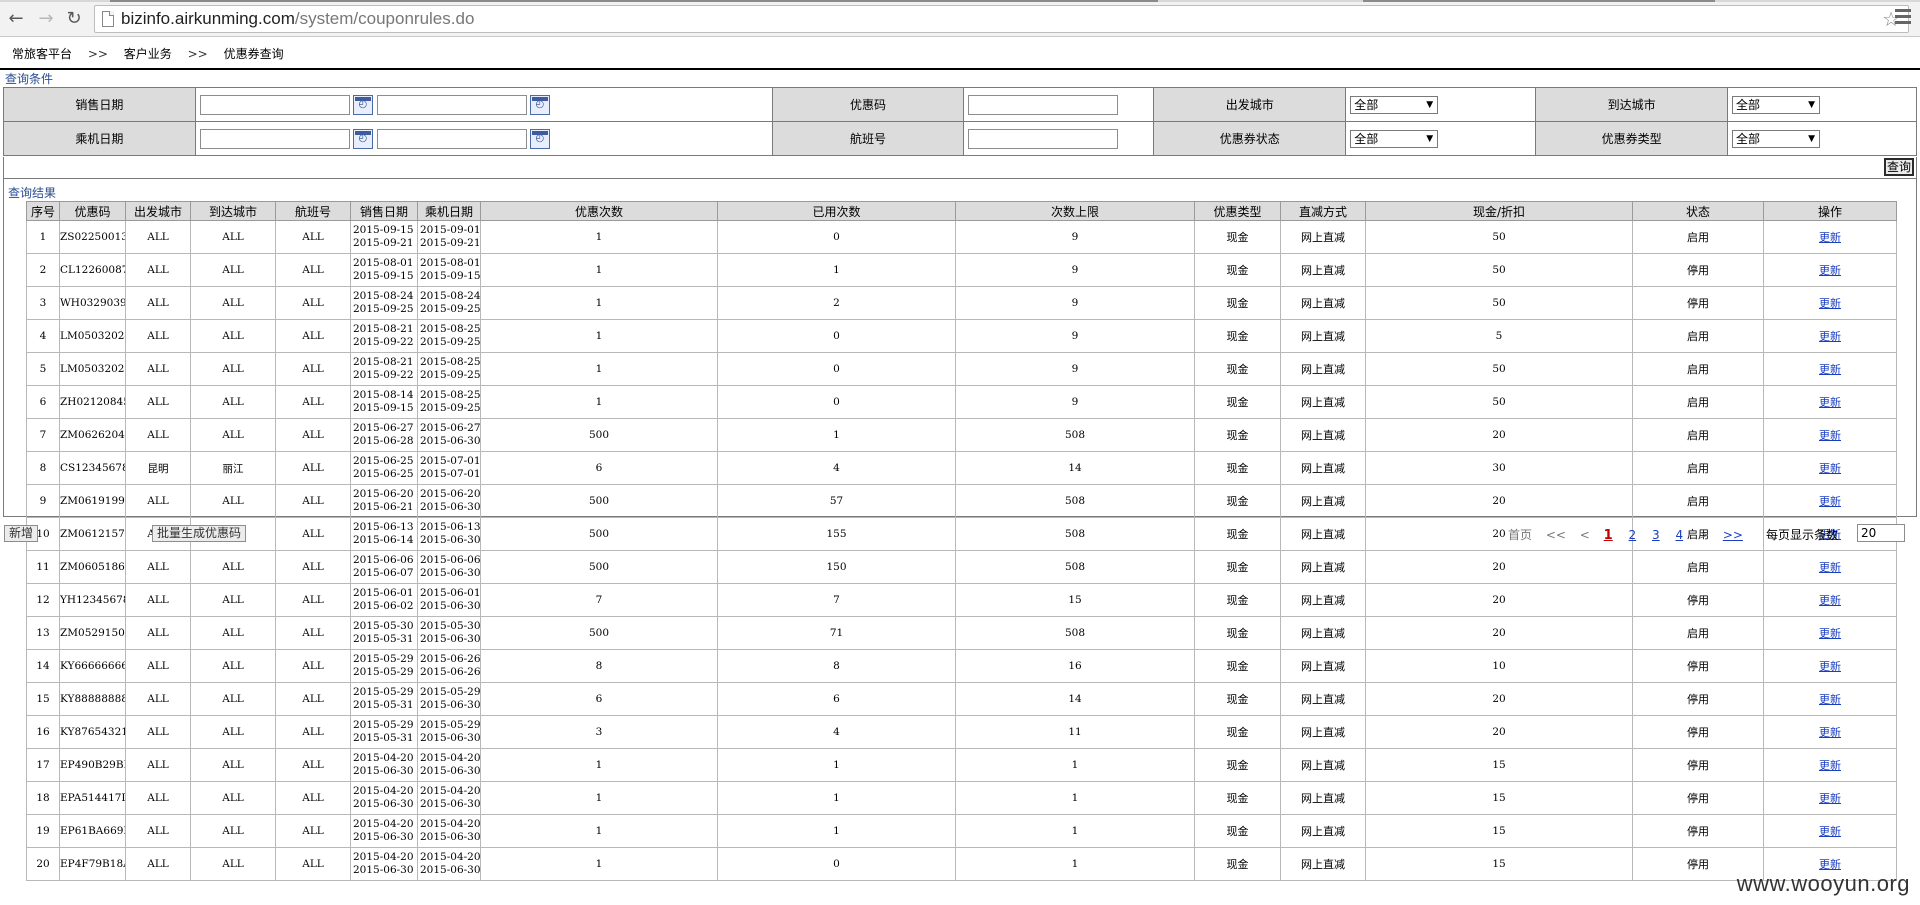  Describe the element at coordinates (43, 699) in the screenshot. I see `row-number: 15` at that location.